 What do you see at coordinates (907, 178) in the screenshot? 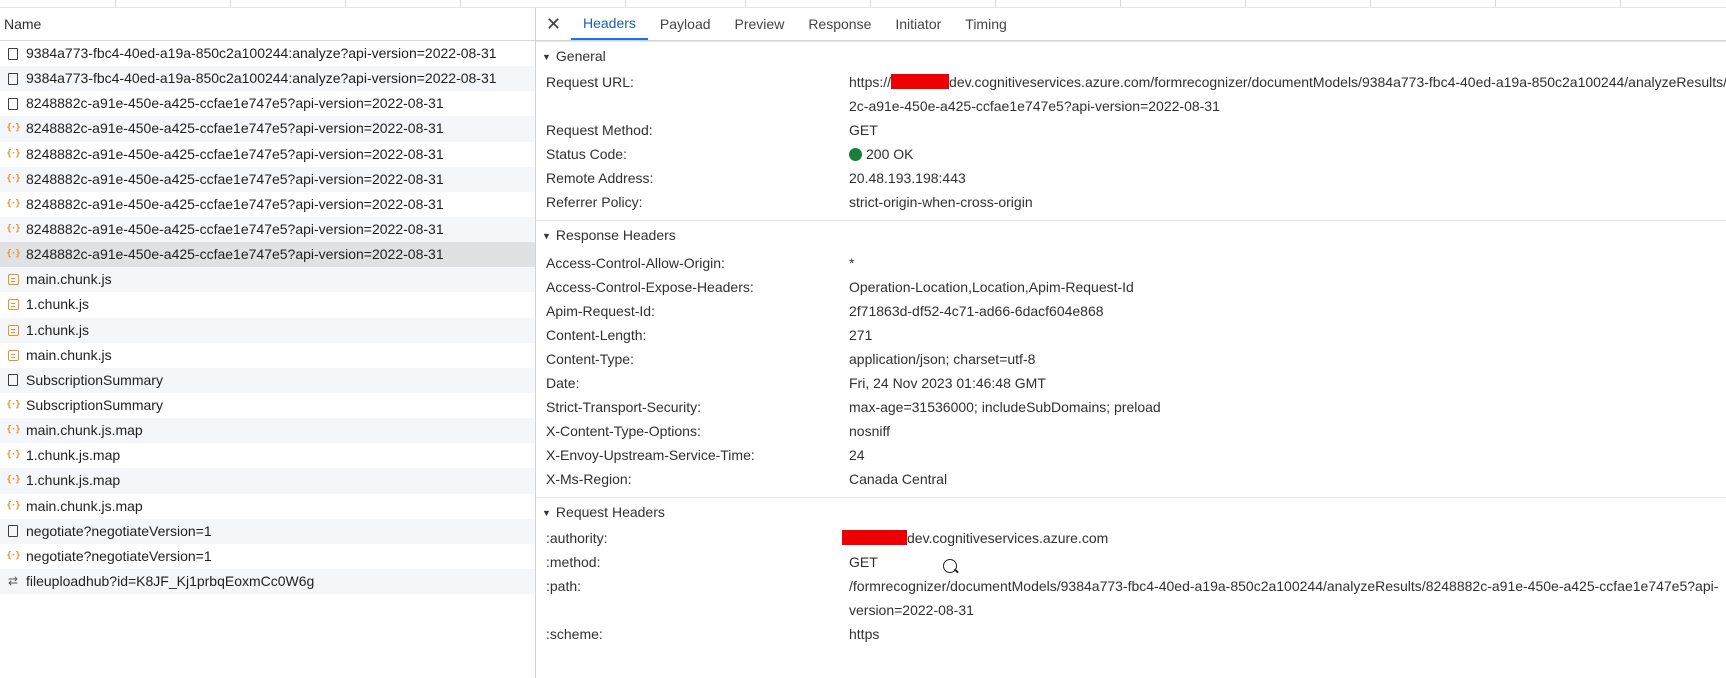
I see `header-value: 20.48.193.198:443` at bounding box center [907, 178].